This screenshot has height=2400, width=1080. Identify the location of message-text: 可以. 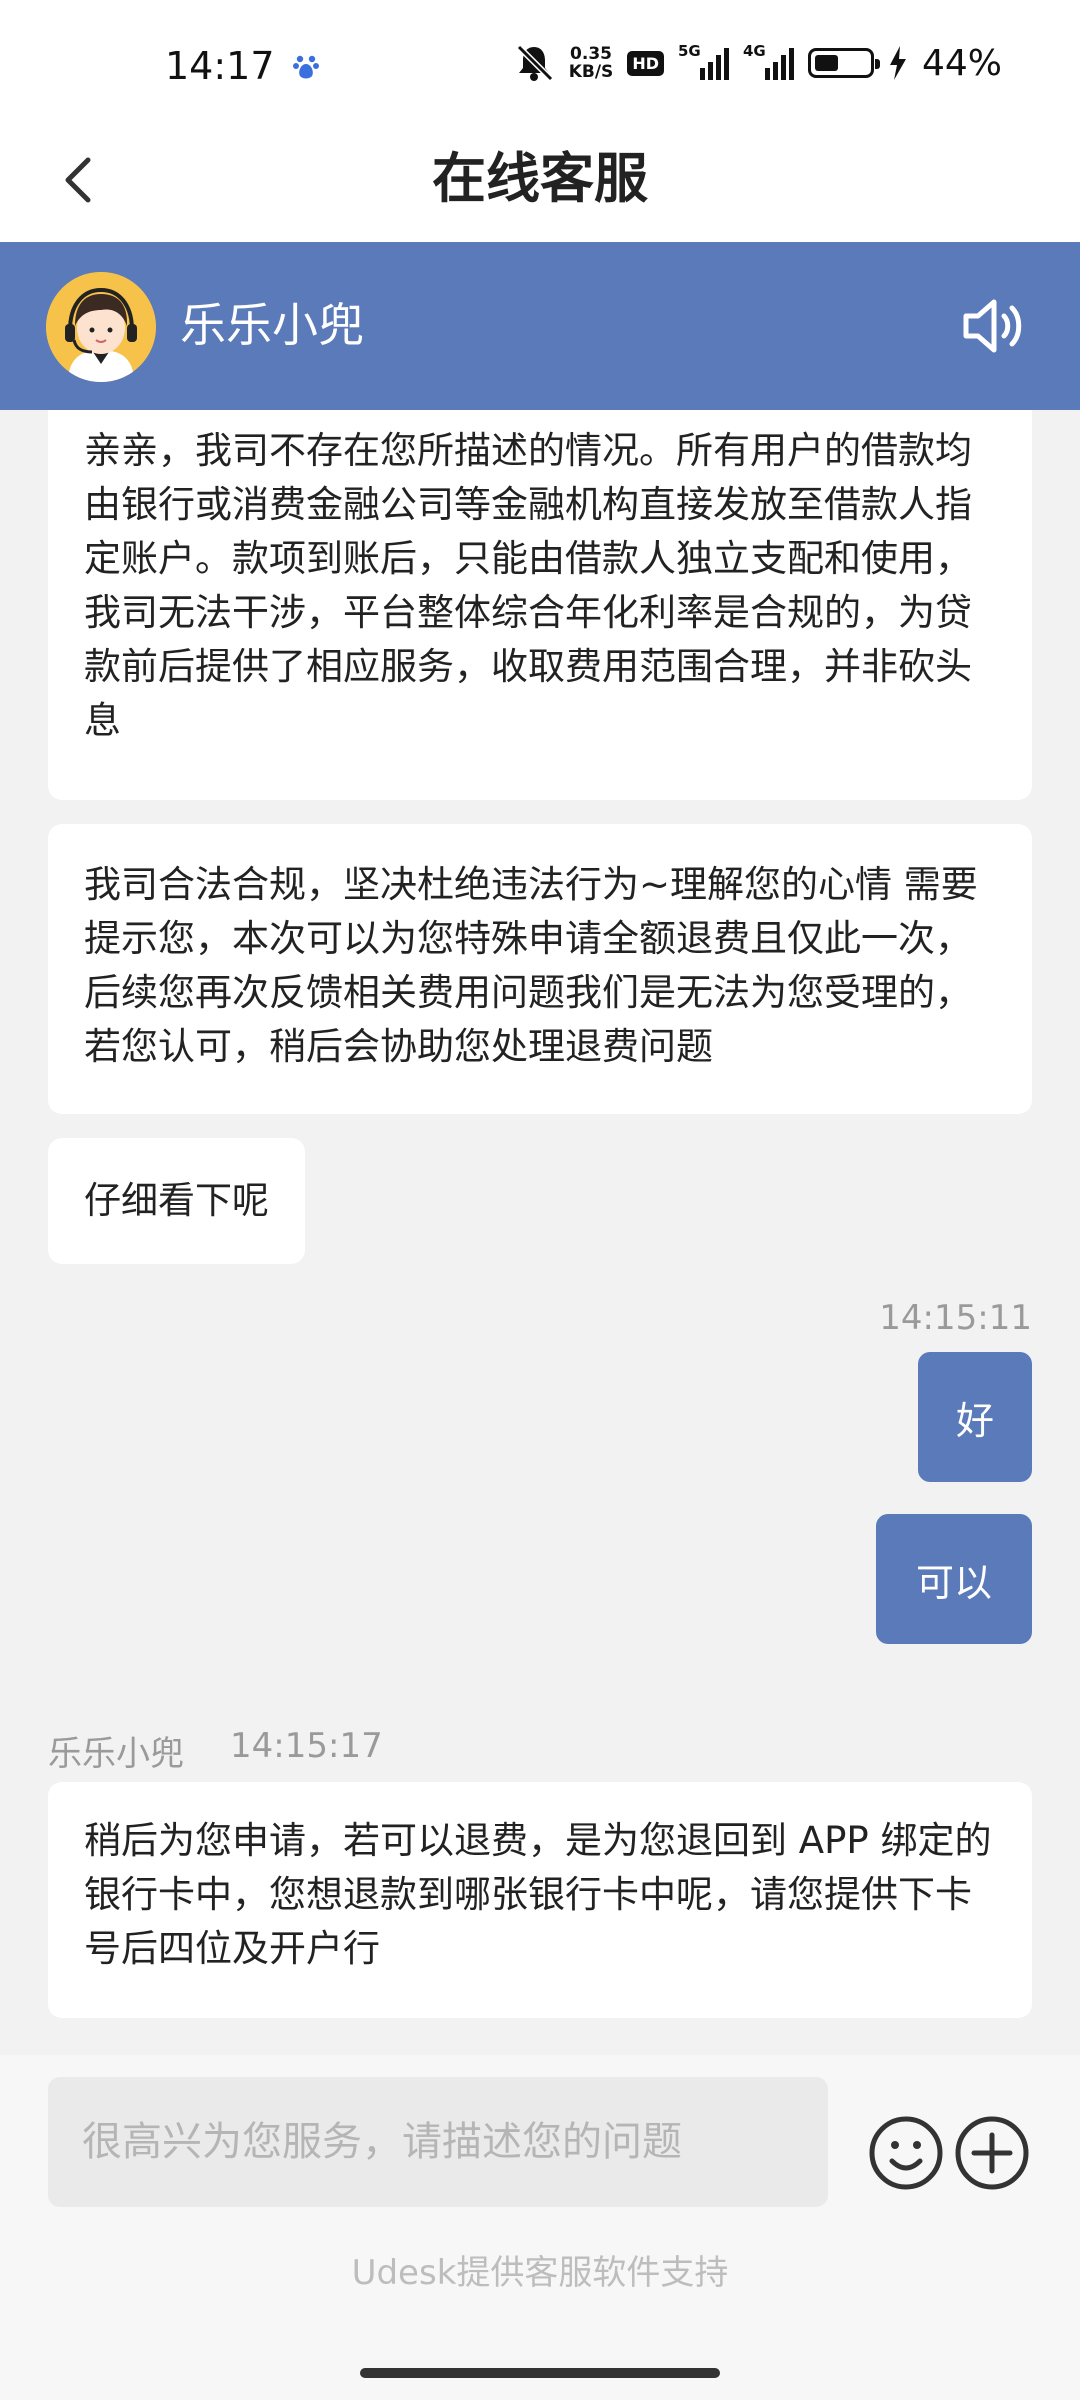
(953, 1582).